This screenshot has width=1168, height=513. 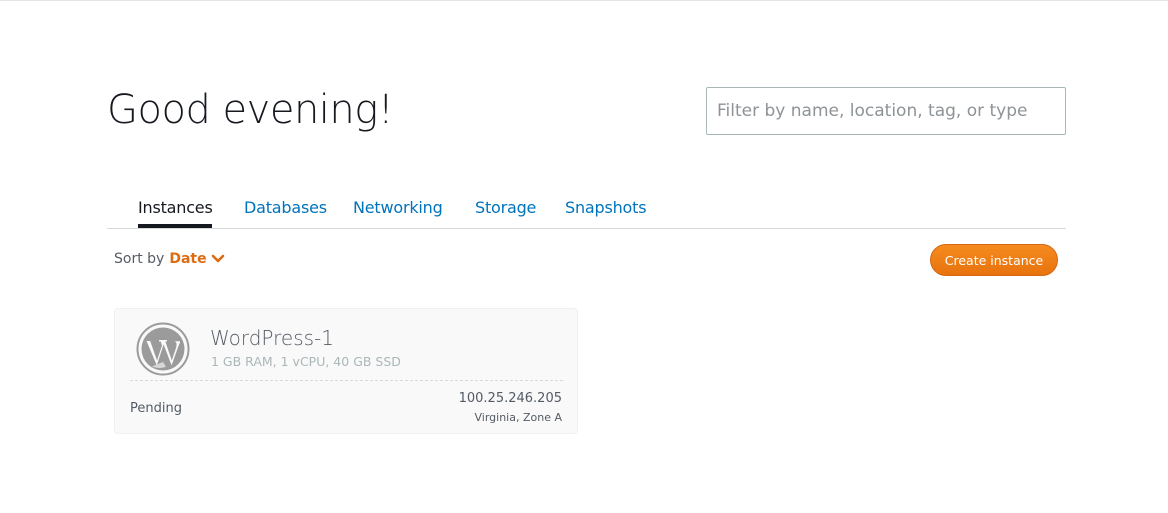 What do you see at coordinates (994, 260) in the screenshot?
I see `create-instance-button: Create instance` at bounding box center [994, 260].